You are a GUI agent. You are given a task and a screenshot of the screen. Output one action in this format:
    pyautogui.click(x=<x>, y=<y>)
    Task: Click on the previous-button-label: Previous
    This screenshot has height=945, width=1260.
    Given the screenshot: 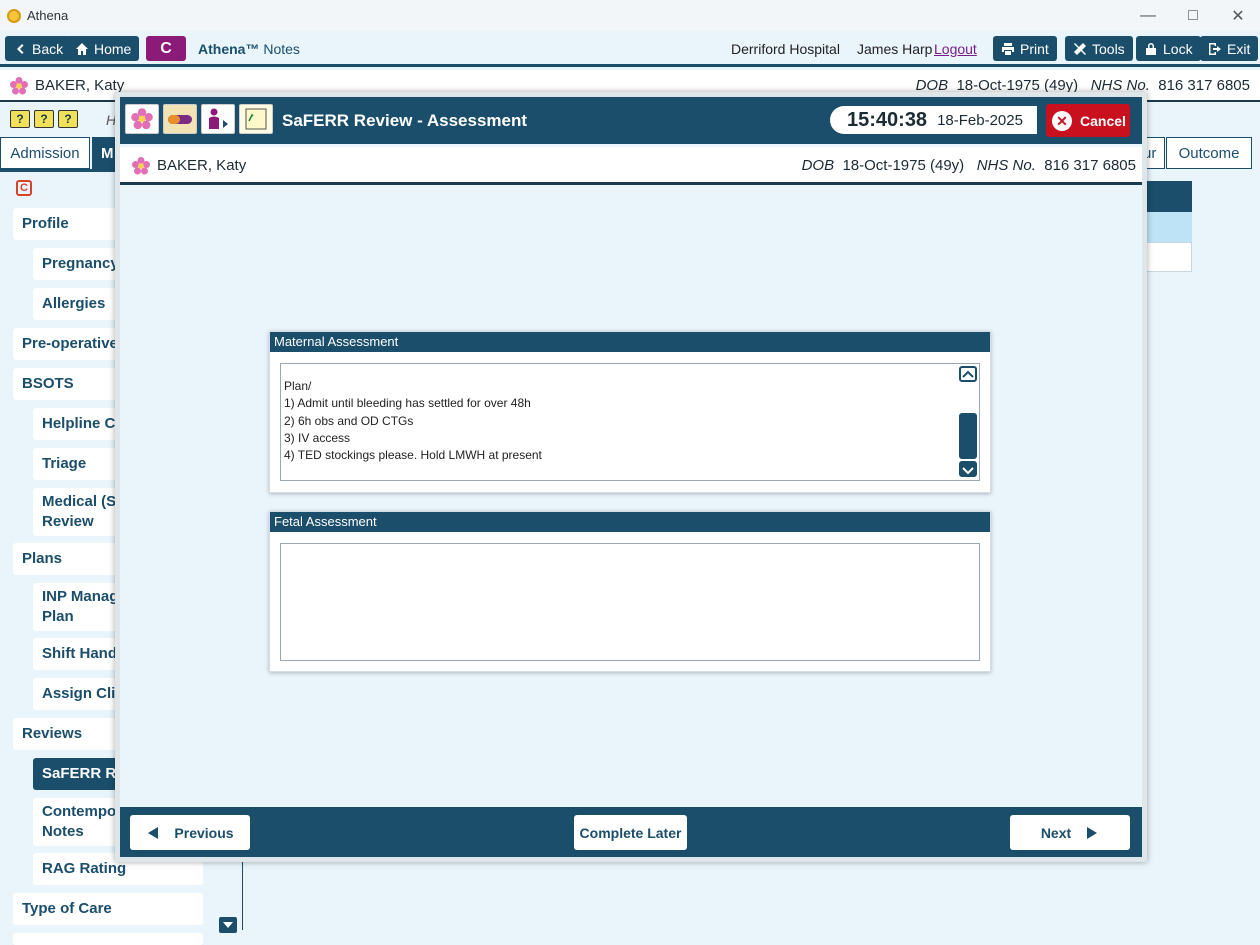 What is the action you would take?
    pyautogui.click(x=204, y=832)
    